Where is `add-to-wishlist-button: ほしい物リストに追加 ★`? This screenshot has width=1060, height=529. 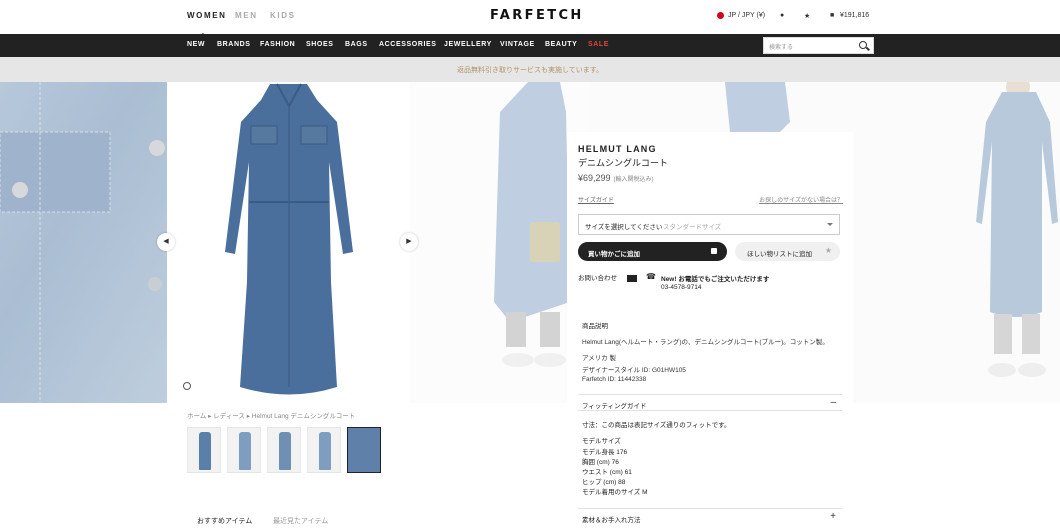
add-to-wishlist-button: ほしい物リストに追加 ★ is located at coordinates (787, 251).